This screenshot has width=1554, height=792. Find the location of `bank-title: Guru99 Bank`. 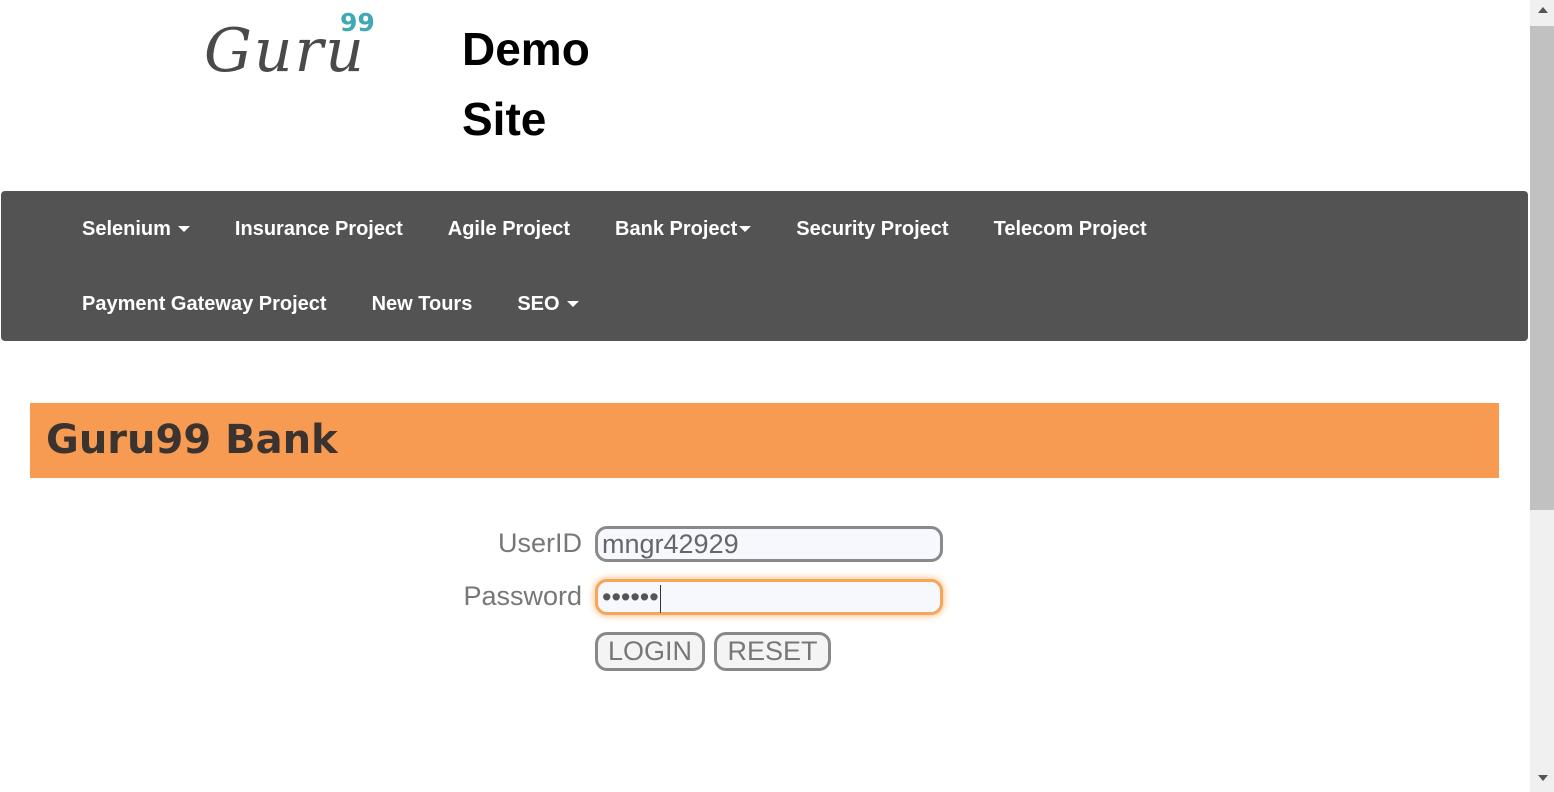

bank-title: Guru99 Bank is located at coordinates (192, 440).